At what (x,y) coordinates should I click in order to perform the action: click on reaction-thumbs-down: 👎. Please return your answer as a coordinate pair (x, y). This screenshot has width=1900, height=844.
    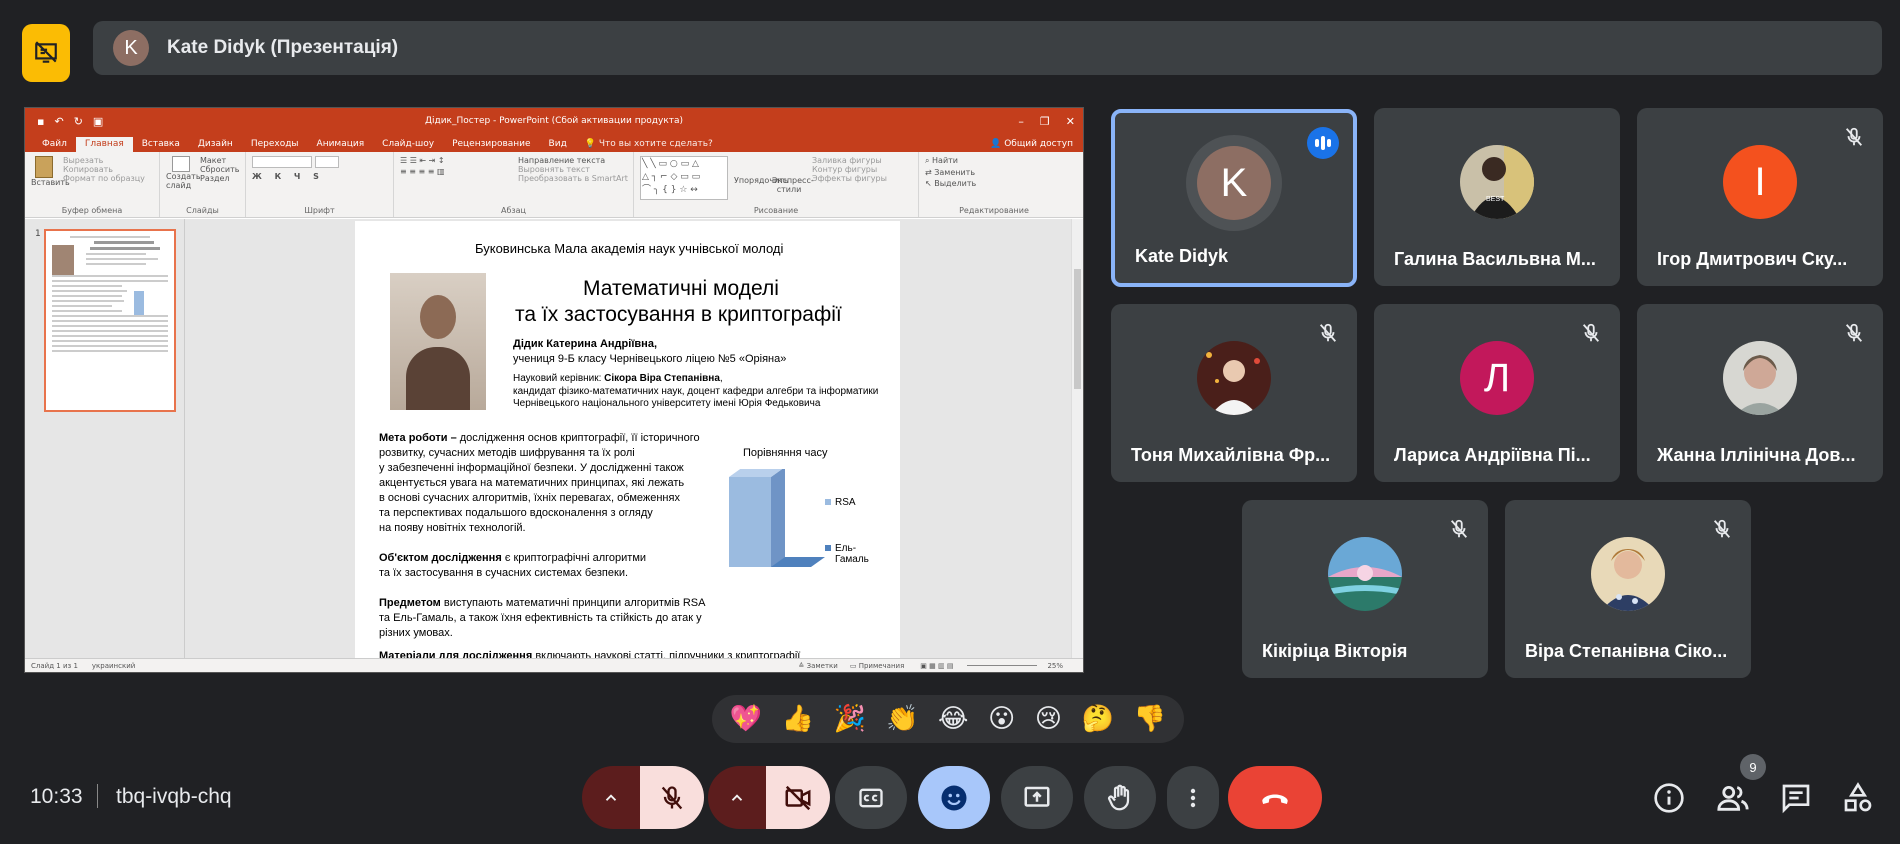
    Looking at the image, I should click on (1150, 719).